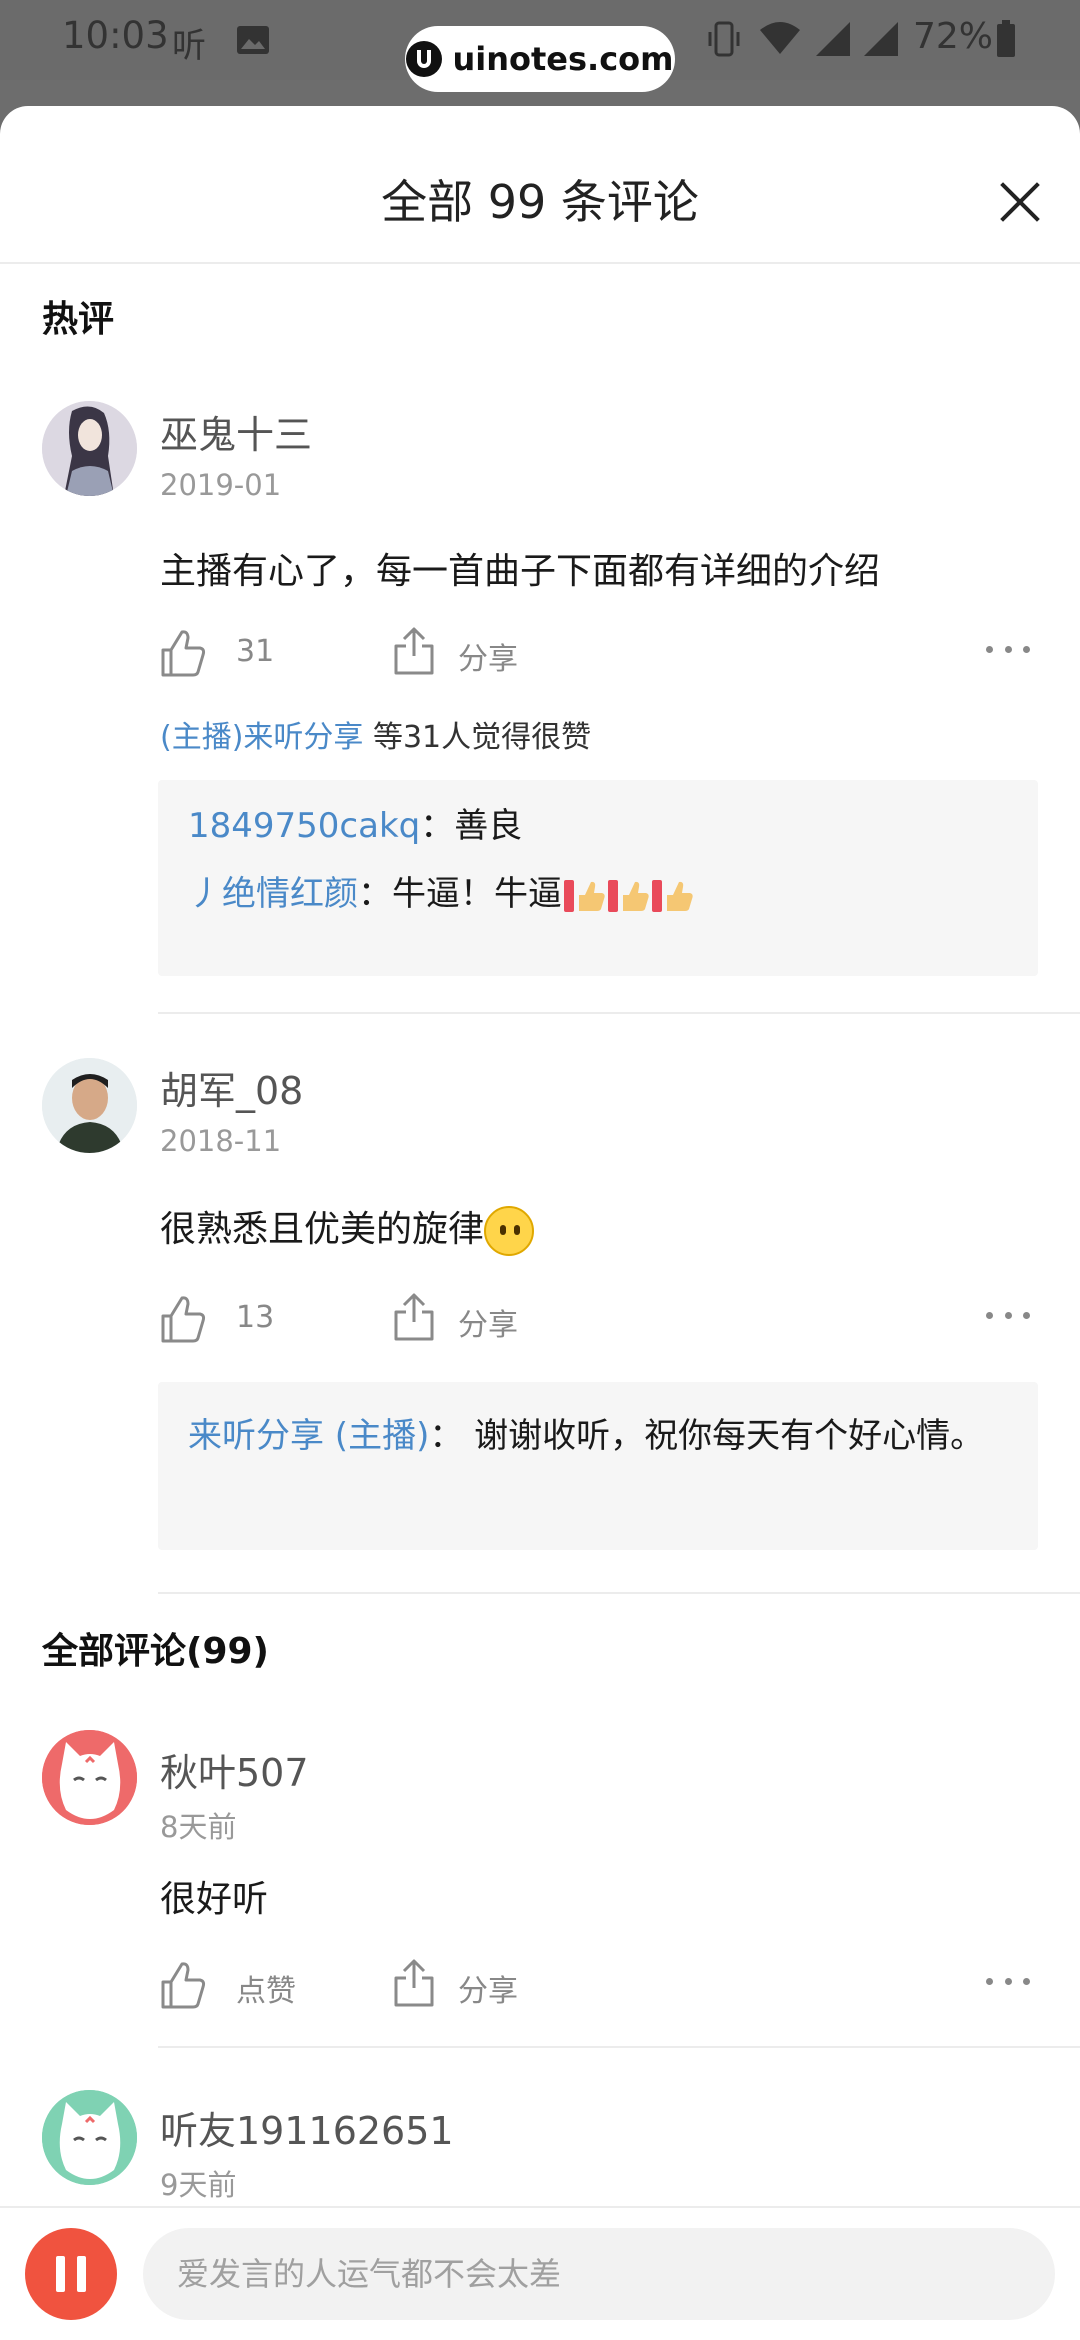 The width and height of the screenshot is (1080, 2340). Describe the element at coordinates (595, 1320) in the screenshot. I see `comment-actions: 13 分享` at that location.